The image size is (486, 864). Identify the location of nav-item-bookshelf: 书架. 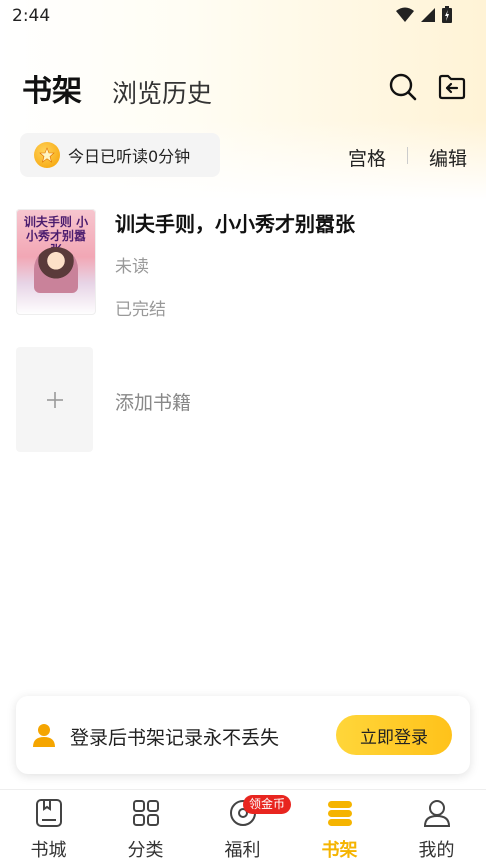
(339, 827).